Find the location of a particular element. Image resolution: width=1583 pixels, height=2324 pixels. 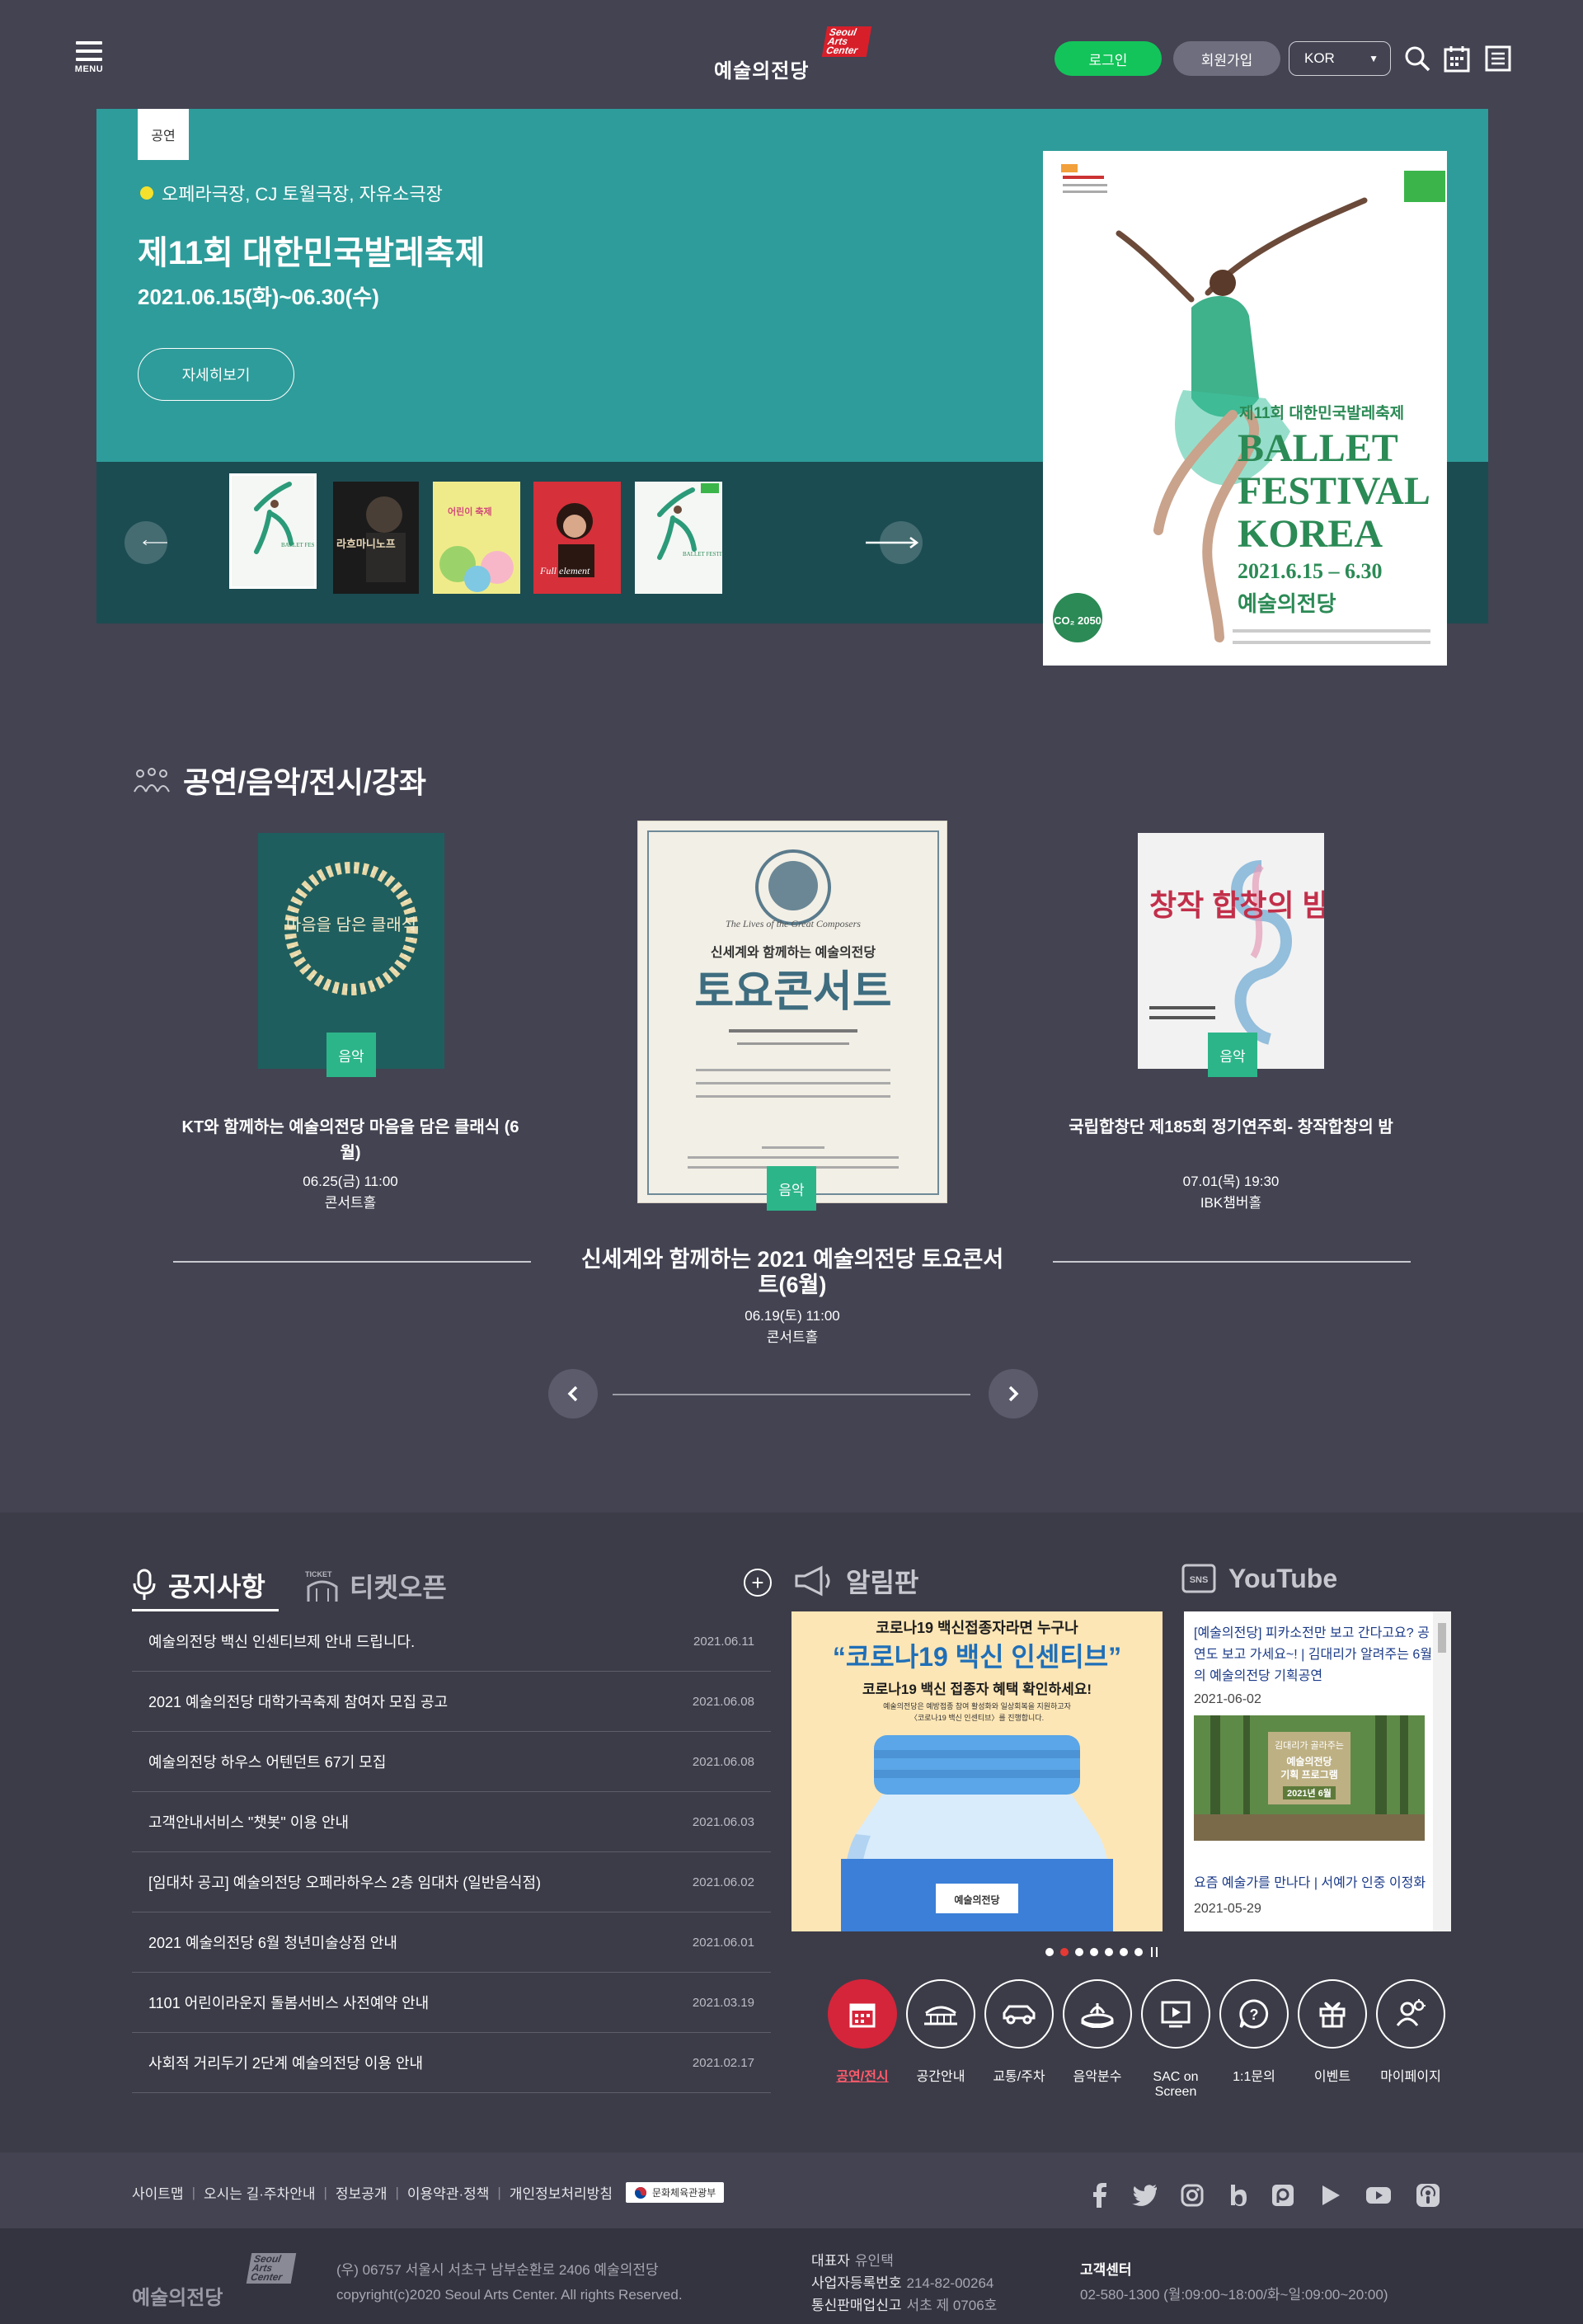

podcast-icon is located at coordinates (1428, 2195).